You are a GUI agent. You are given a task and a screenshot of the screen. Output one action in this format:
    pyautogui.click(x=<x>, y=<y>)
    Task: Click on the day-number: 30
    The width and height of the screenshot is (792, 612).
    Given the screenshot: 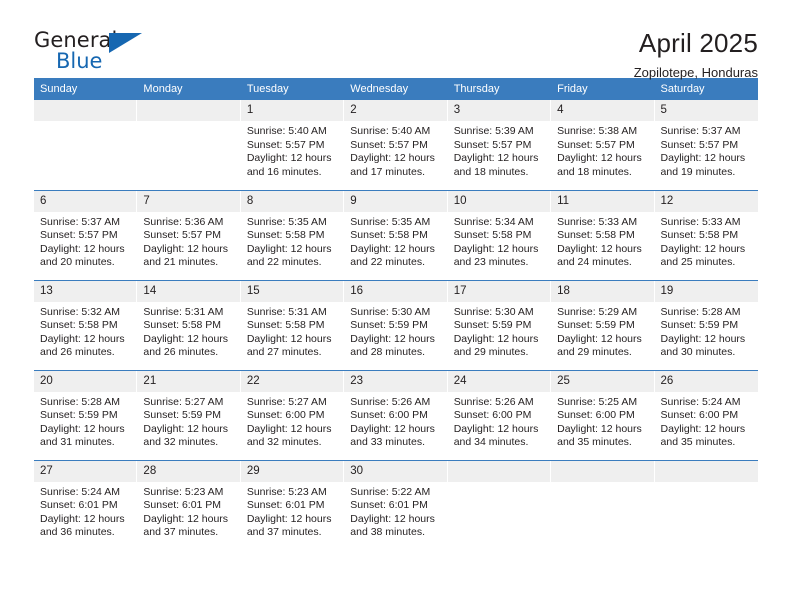 What is the action you would take?
    pyautogui.click(x=396, y=471)
    